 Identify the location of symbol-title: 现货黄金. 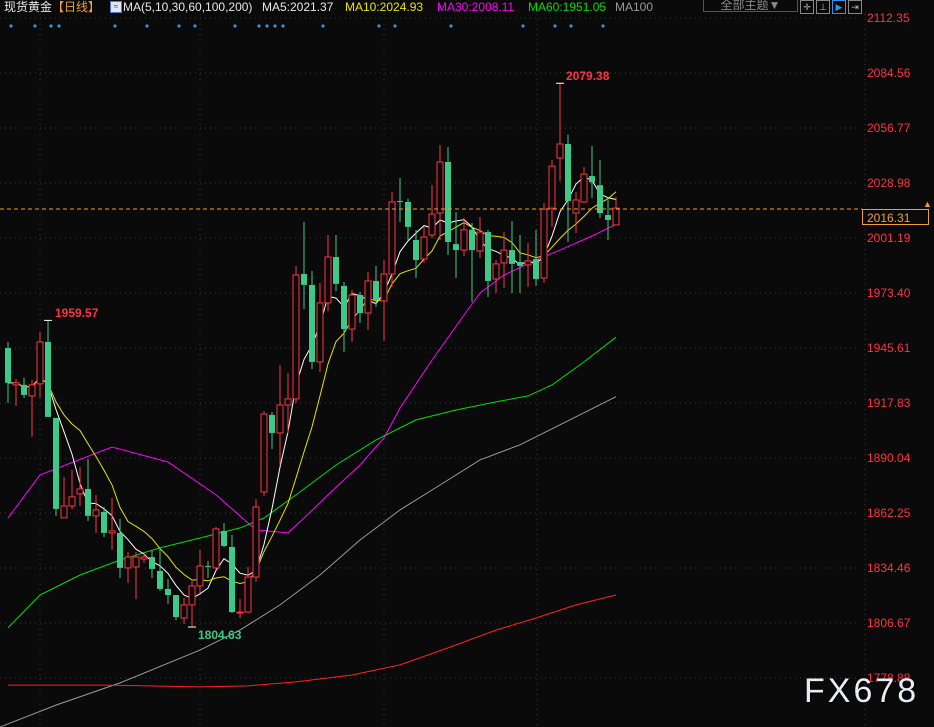
(28, 7).